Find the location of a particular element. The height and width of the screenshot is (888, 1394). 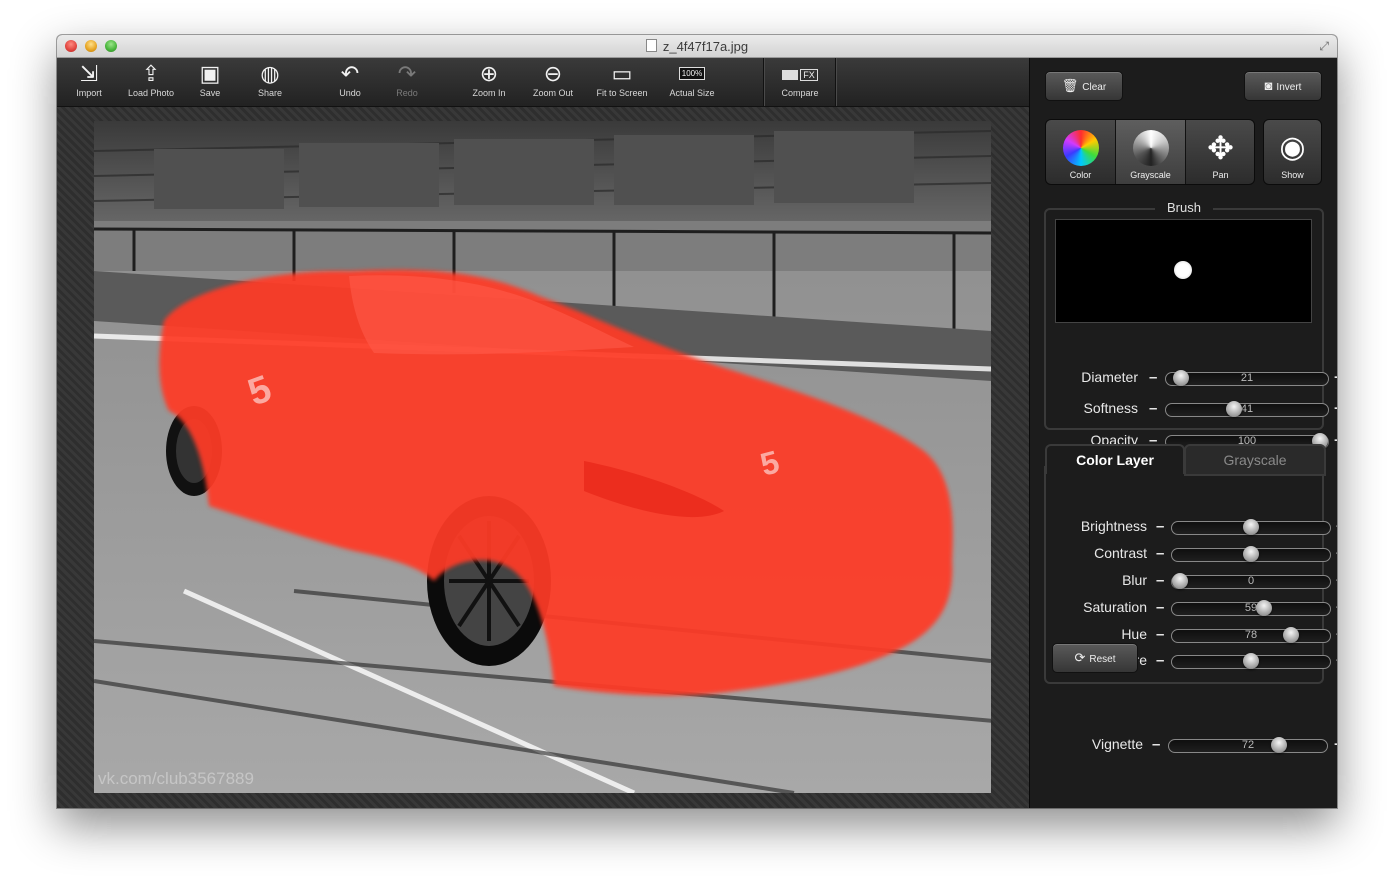

refresh-icon: ⟳ is located at coordinates (1080, 657).